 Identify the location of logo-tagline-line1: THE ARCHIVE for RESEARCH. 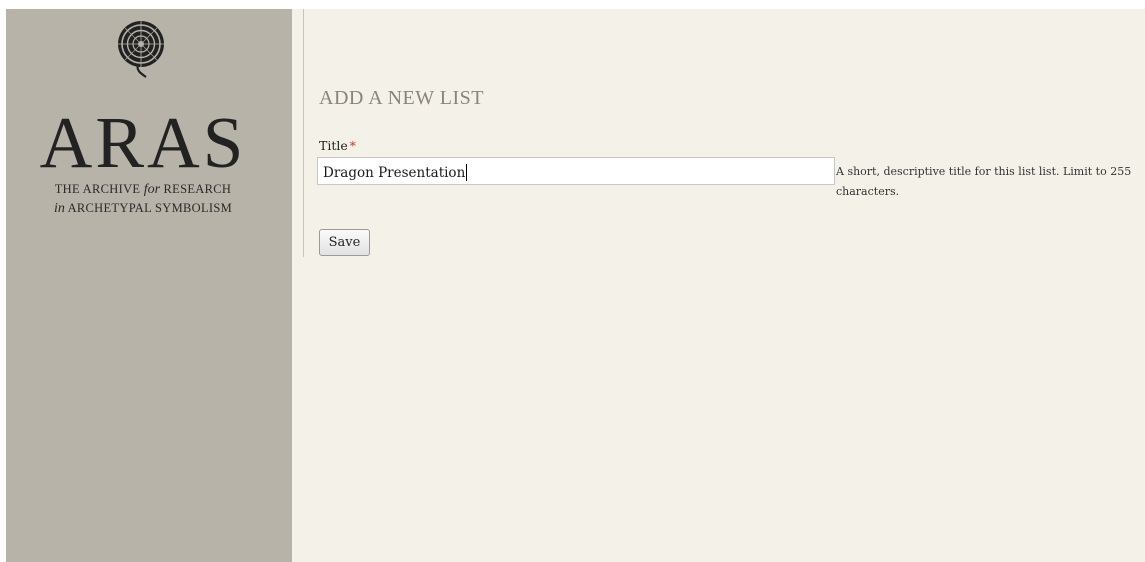
(143, 189).